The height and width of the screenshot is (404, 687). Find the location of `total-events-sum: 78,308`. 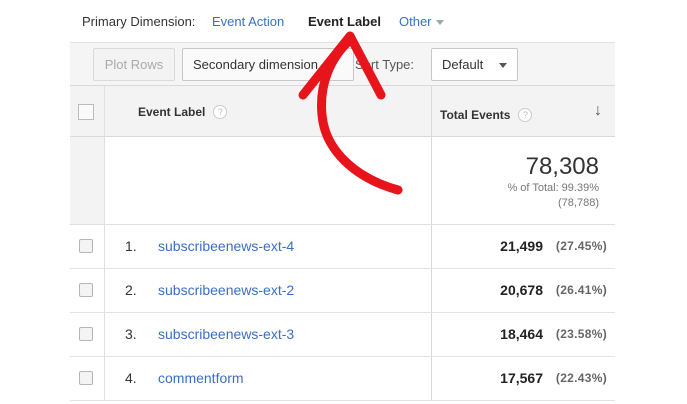

total-events-sum: 78,308 is located at coordinates (562, 166).